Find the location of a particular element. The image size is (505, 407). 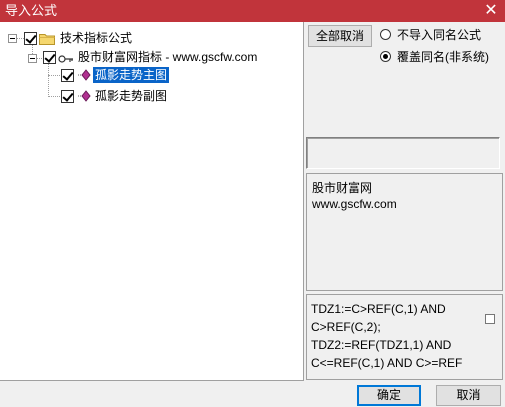

group-checkbox is located at coordinates (49, 57).